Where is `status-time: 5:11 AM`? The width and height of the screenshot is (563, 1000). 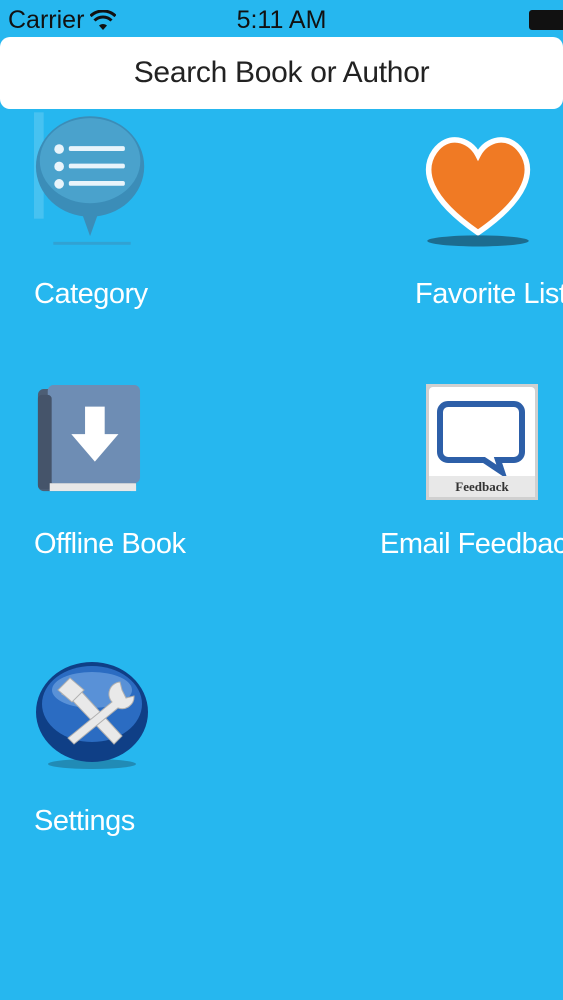
status-time: 5:11 AM is located at coordinates (281, 20).